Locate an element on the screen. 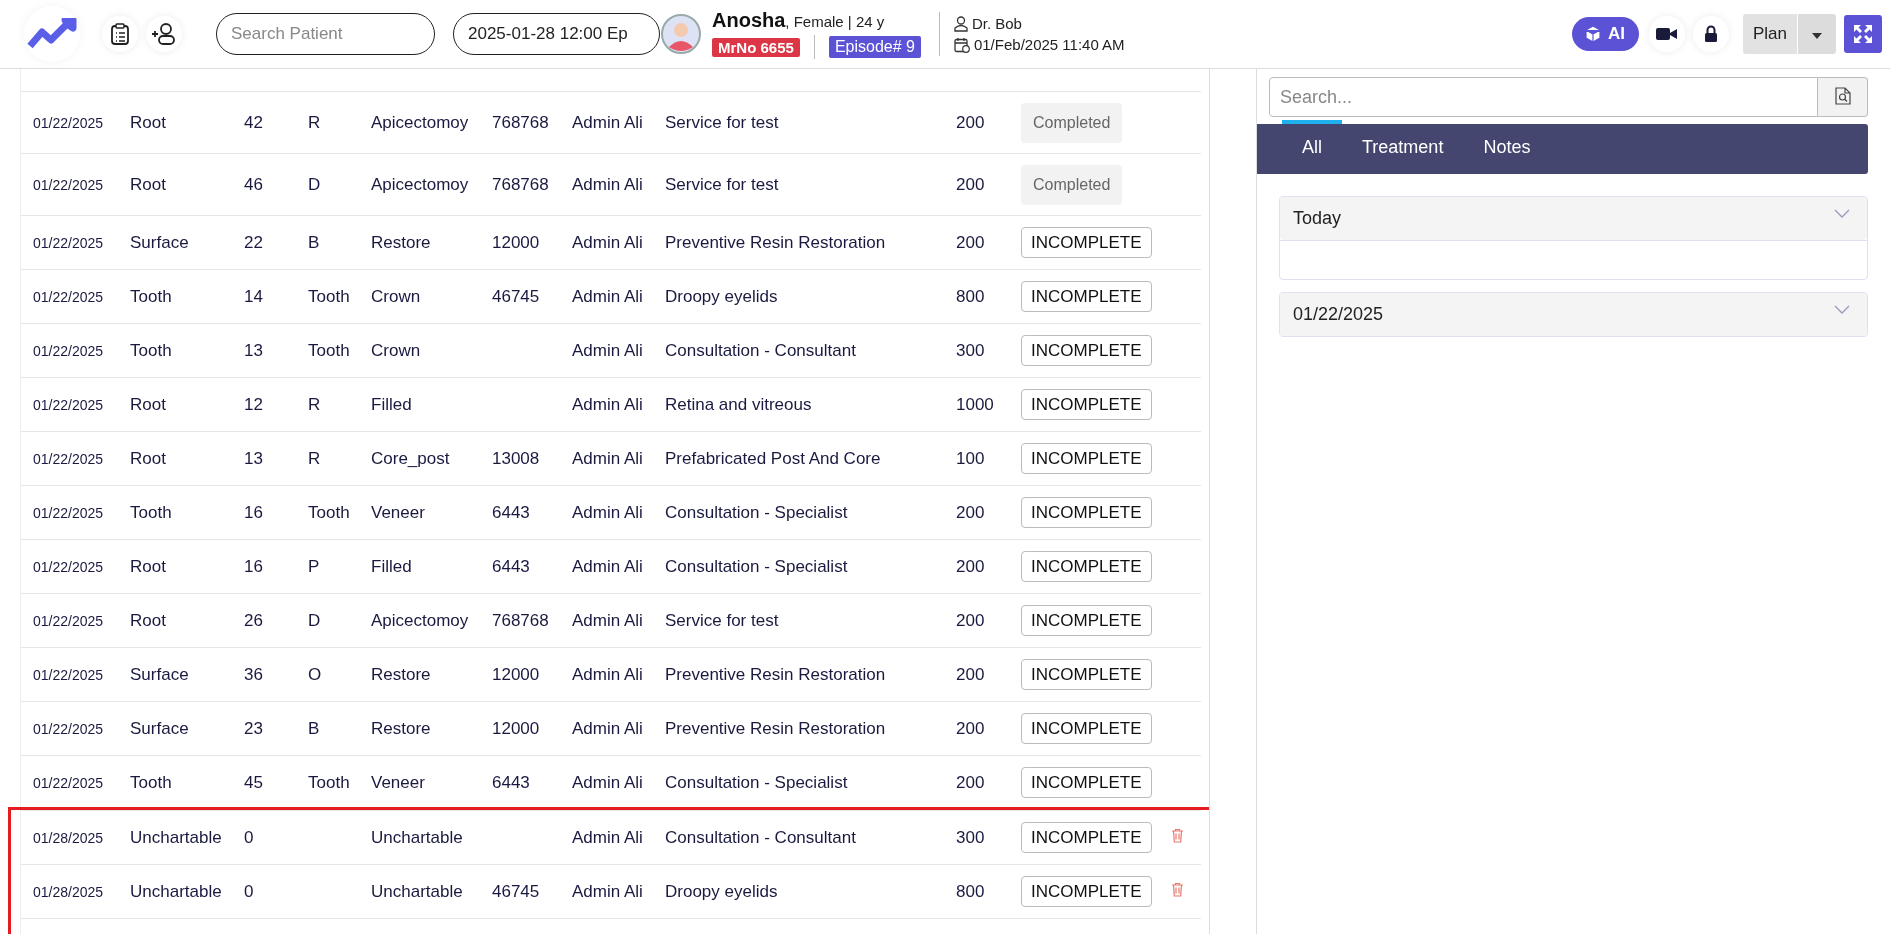  ai-button: AI is located at coordinates (1605, 34).